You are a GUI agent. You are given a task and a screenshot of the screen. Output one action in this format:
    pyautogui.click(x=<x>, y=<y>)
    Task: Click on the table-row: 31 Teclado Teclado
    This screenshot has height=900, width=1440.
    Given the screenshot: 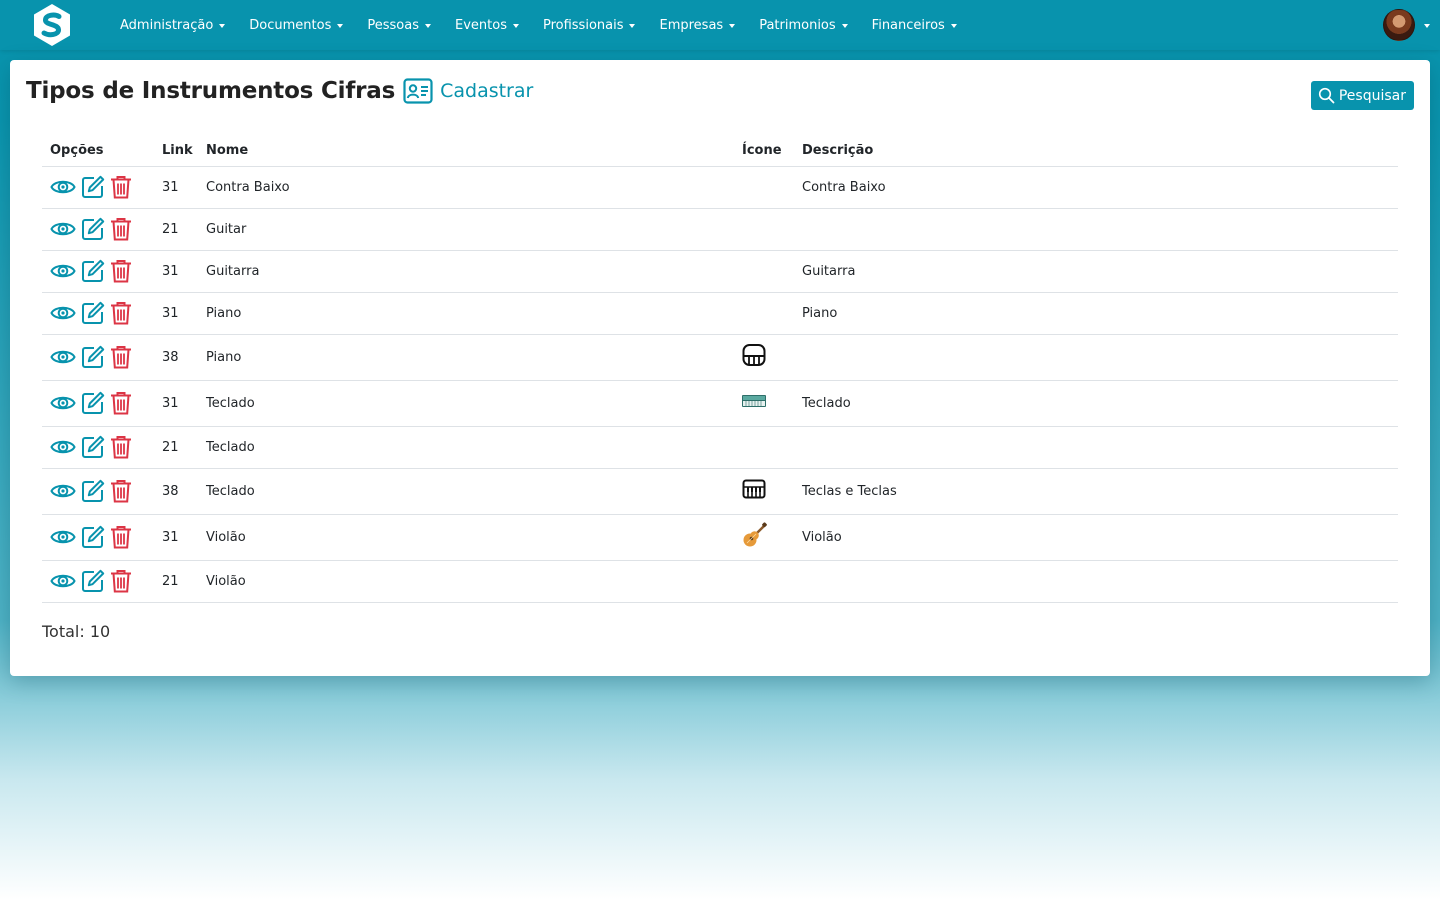 What is the action you would take?
    pyautogui.click(x=720, y=403)
    